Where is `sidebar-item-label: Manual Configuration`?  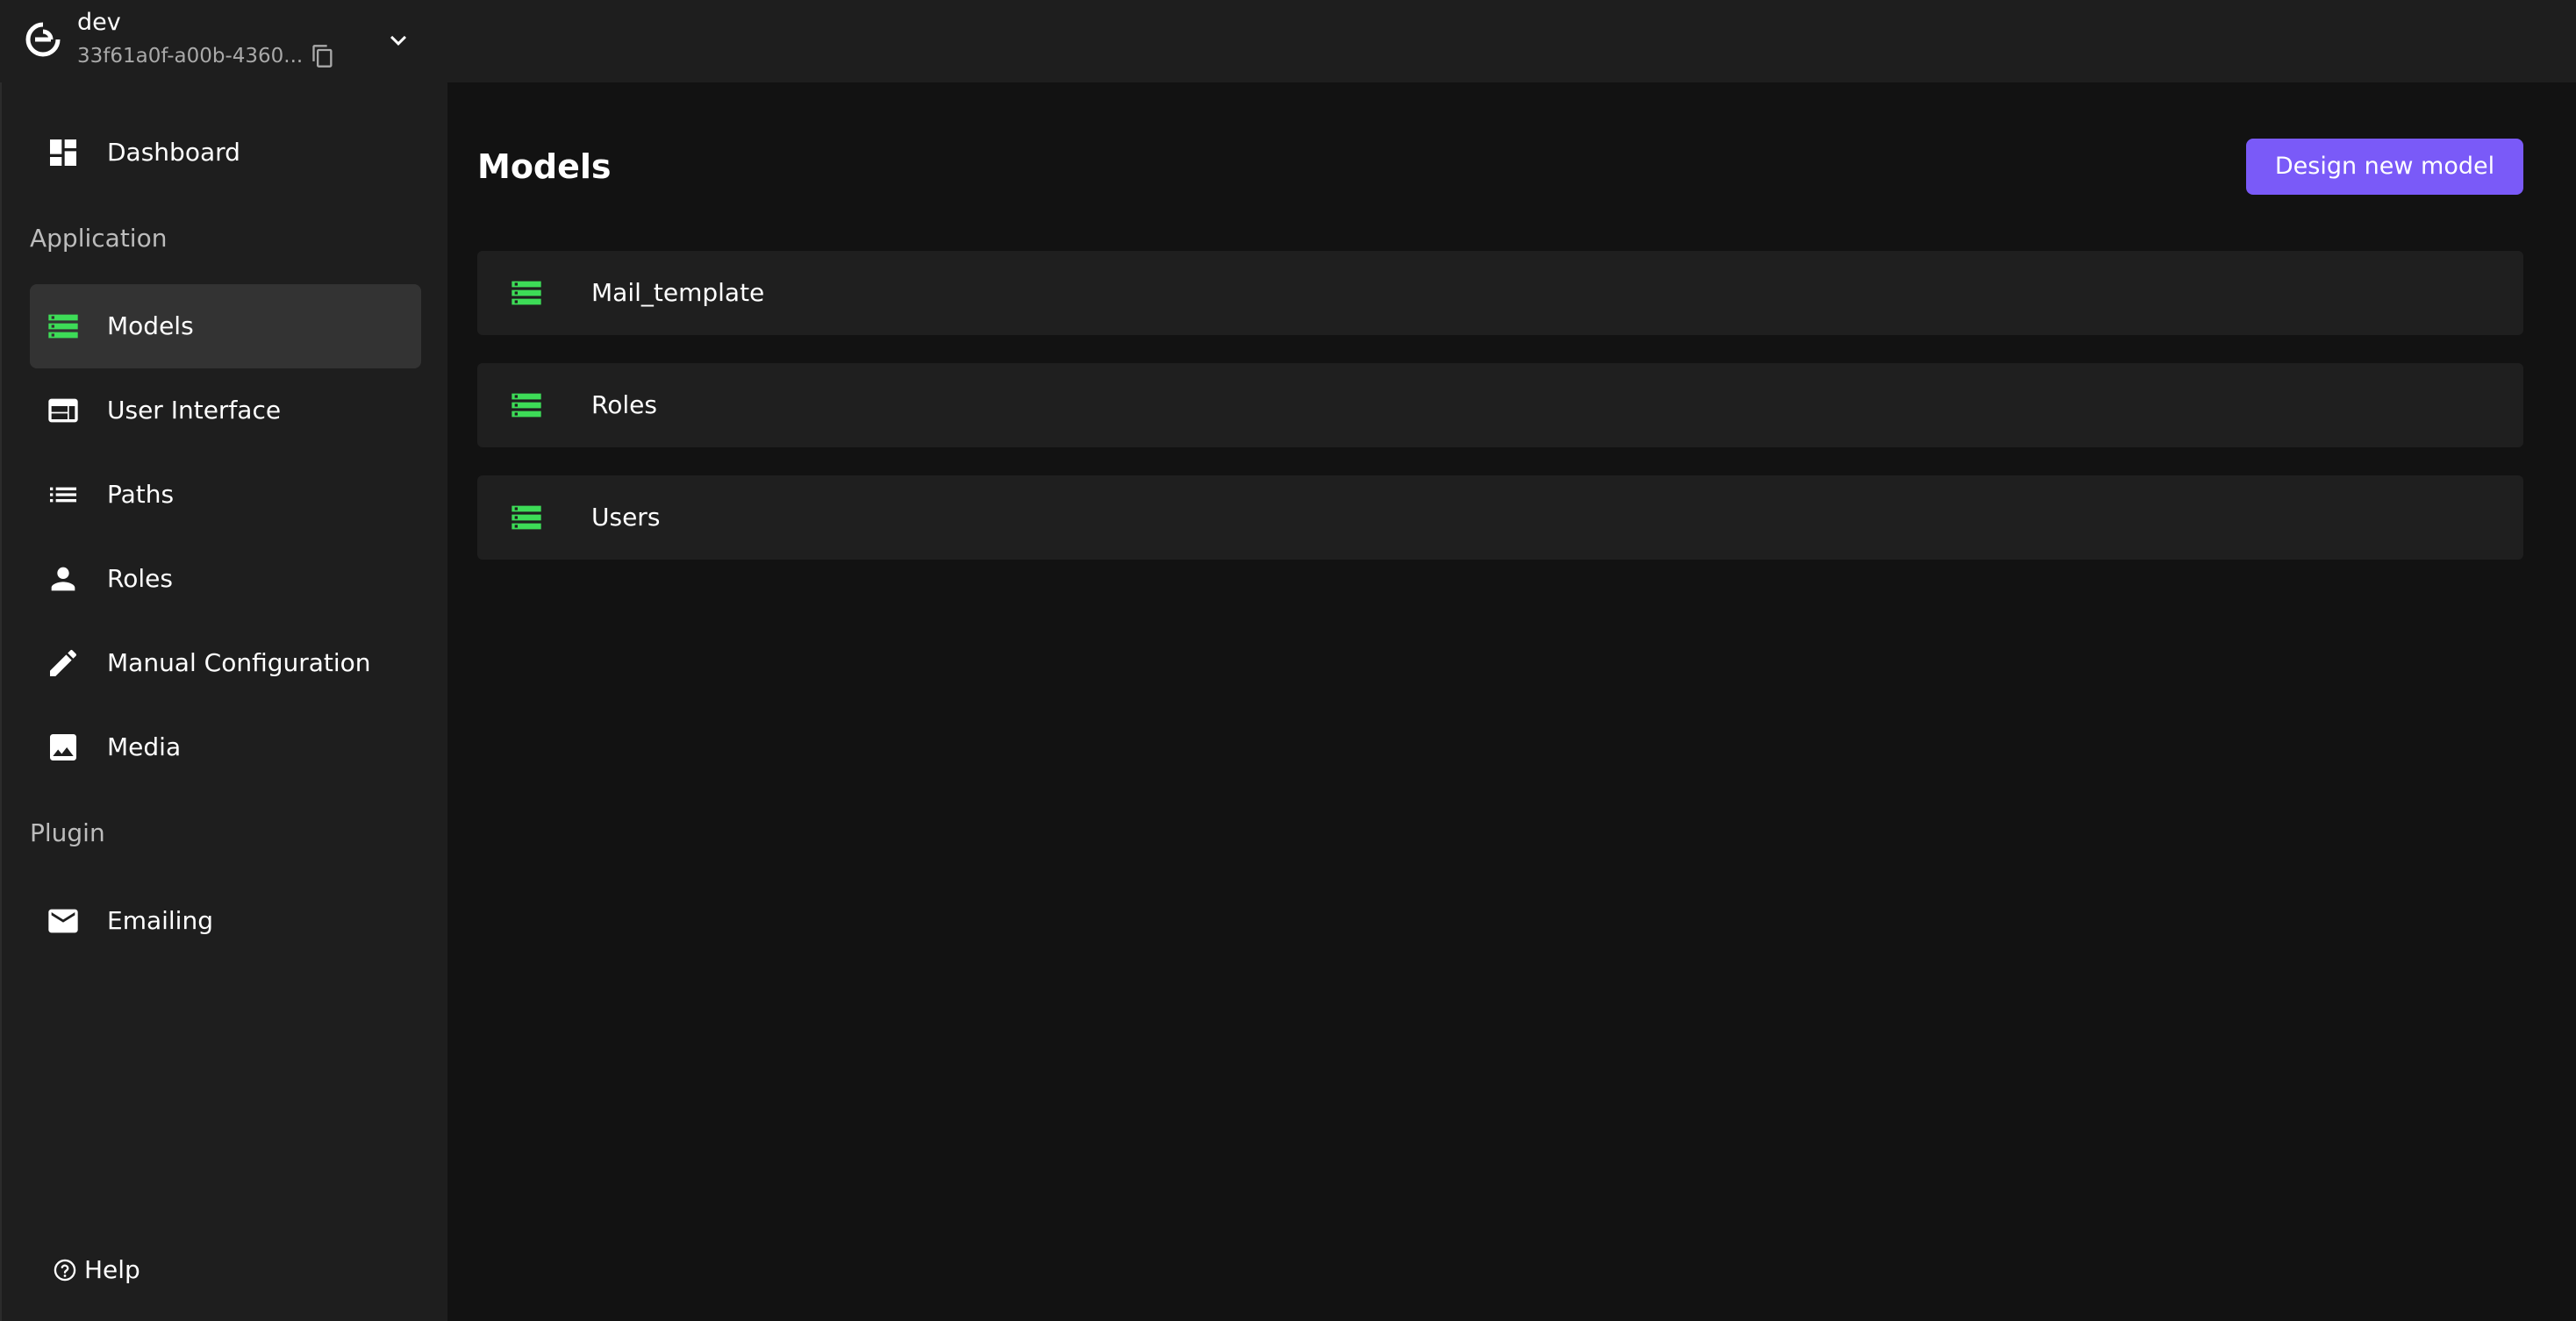 sidebar-item-label: Manual Configuration is located at coordinates (239, 662).